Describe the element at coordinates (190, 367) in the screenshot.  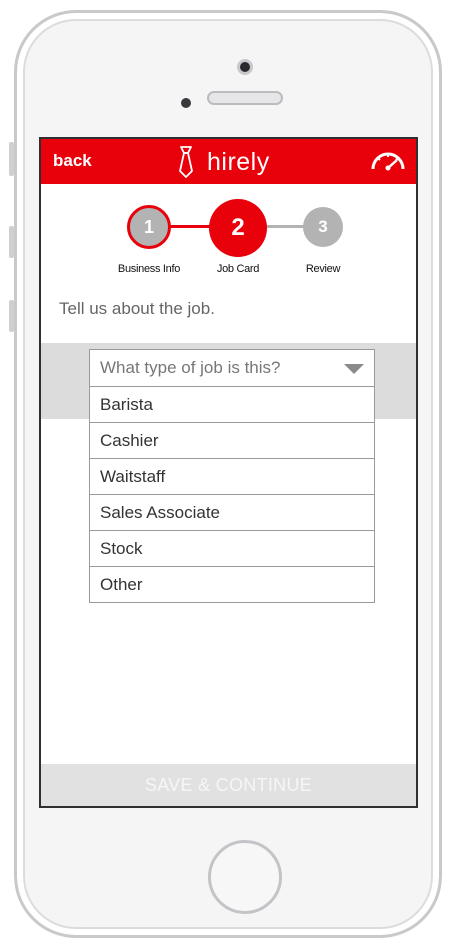
I see `job-type-placeholder: What type of job is this?` at that location.